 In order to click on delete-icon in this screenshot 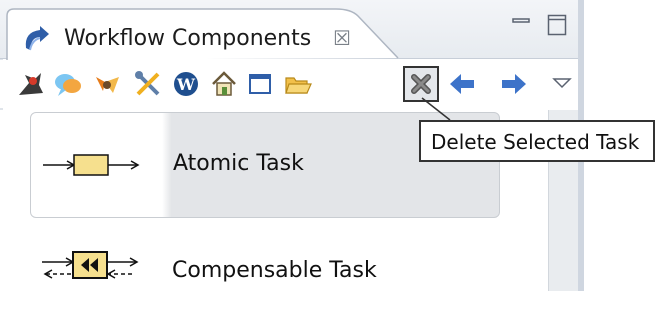, I will do `click(421, 84)`.